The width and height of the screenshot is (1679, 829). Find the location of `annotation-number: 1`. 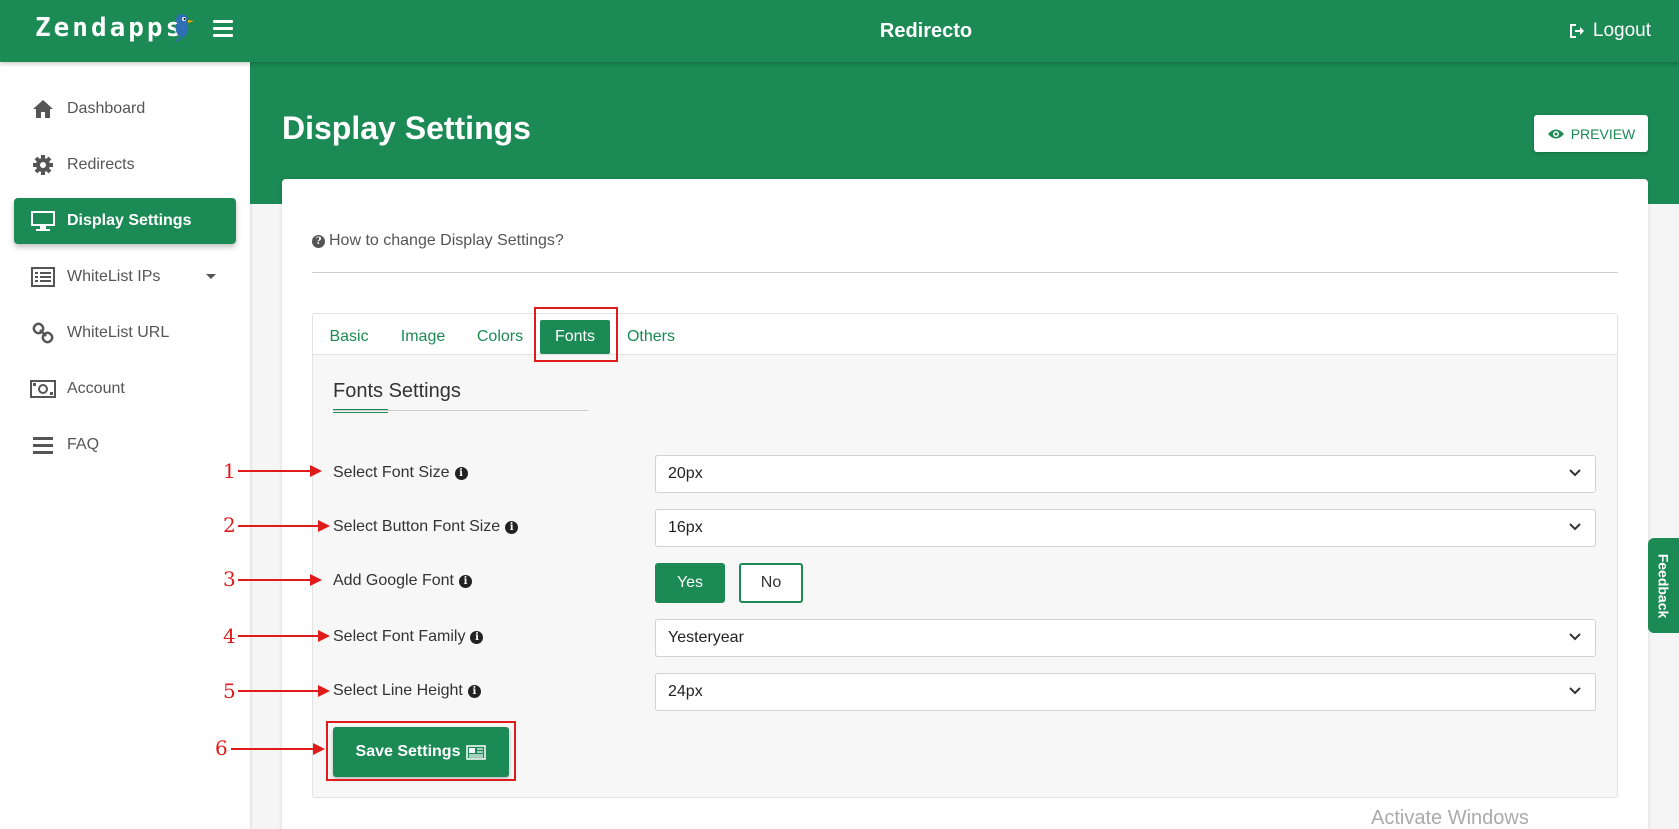

annotation-number: 1 is located at coordinates (229, 471).